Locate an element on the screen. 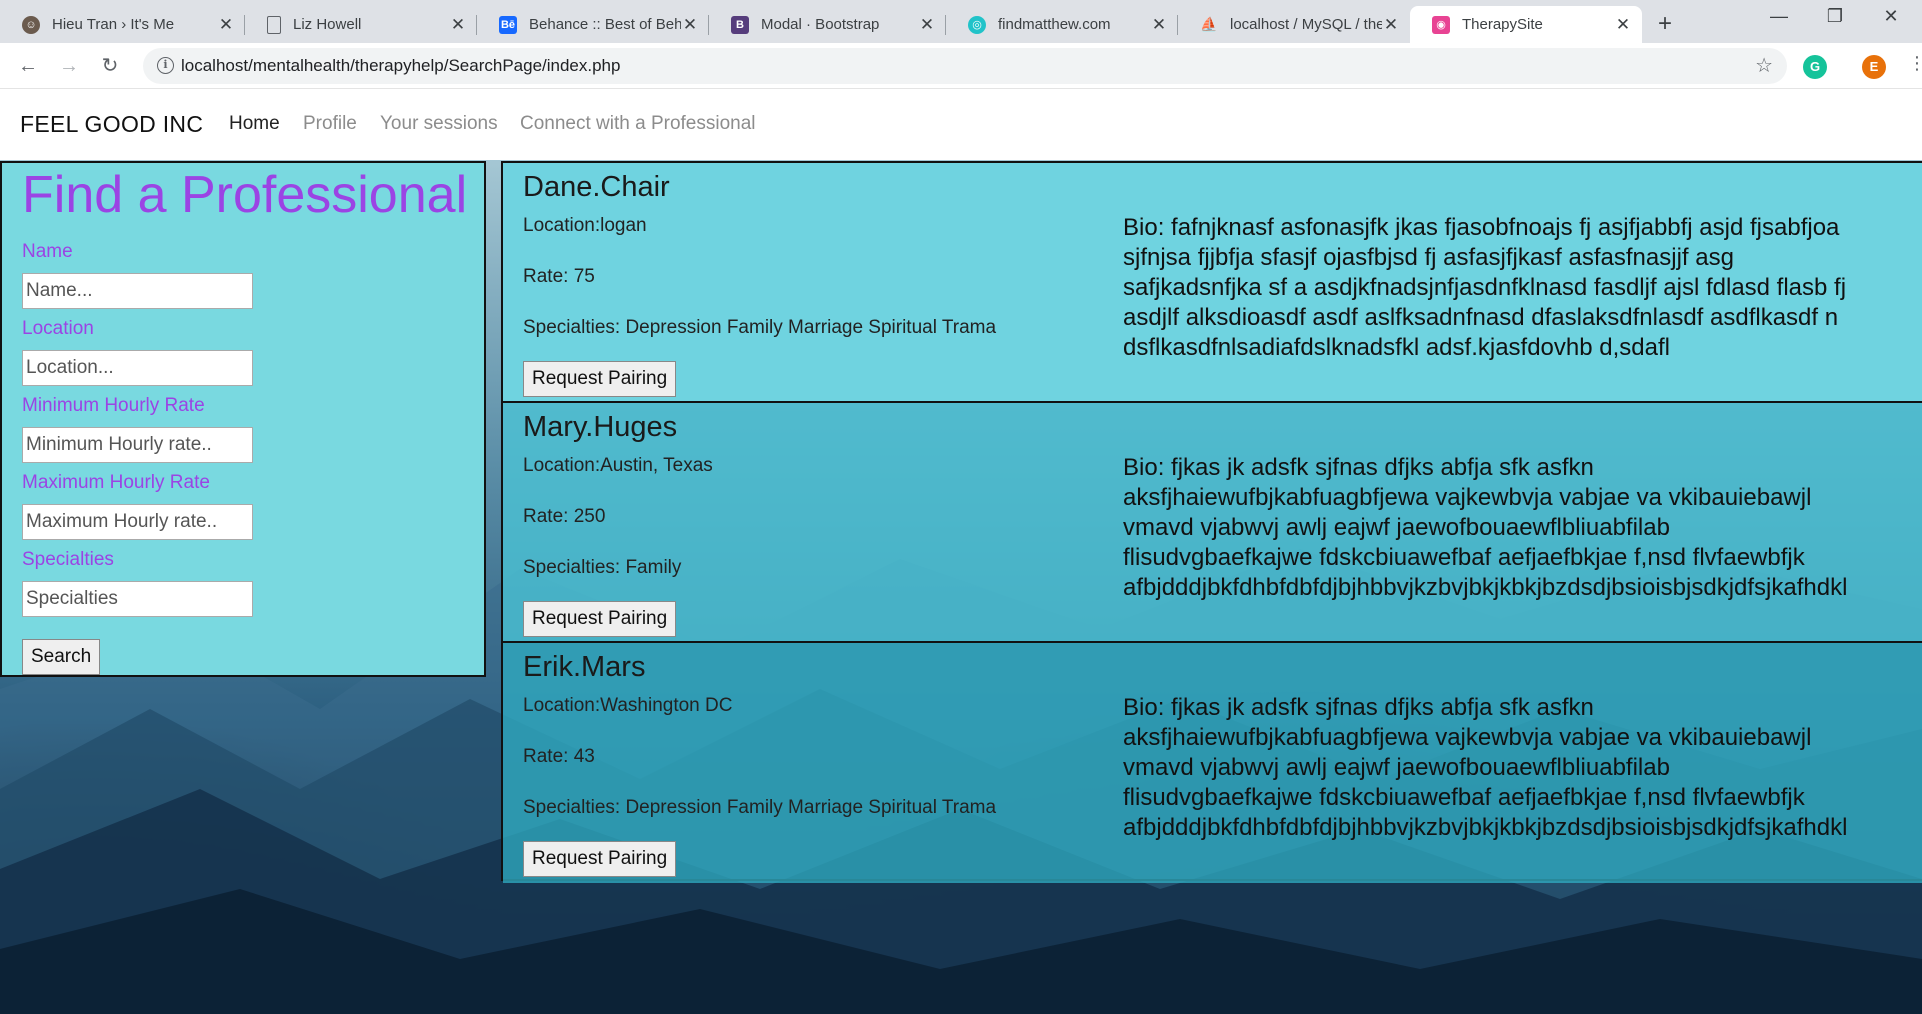 This screenshot has height=1014, width=1922. browser-tab: ◎ findmatthew.com ✕ is located at coordinates (1062, 24).